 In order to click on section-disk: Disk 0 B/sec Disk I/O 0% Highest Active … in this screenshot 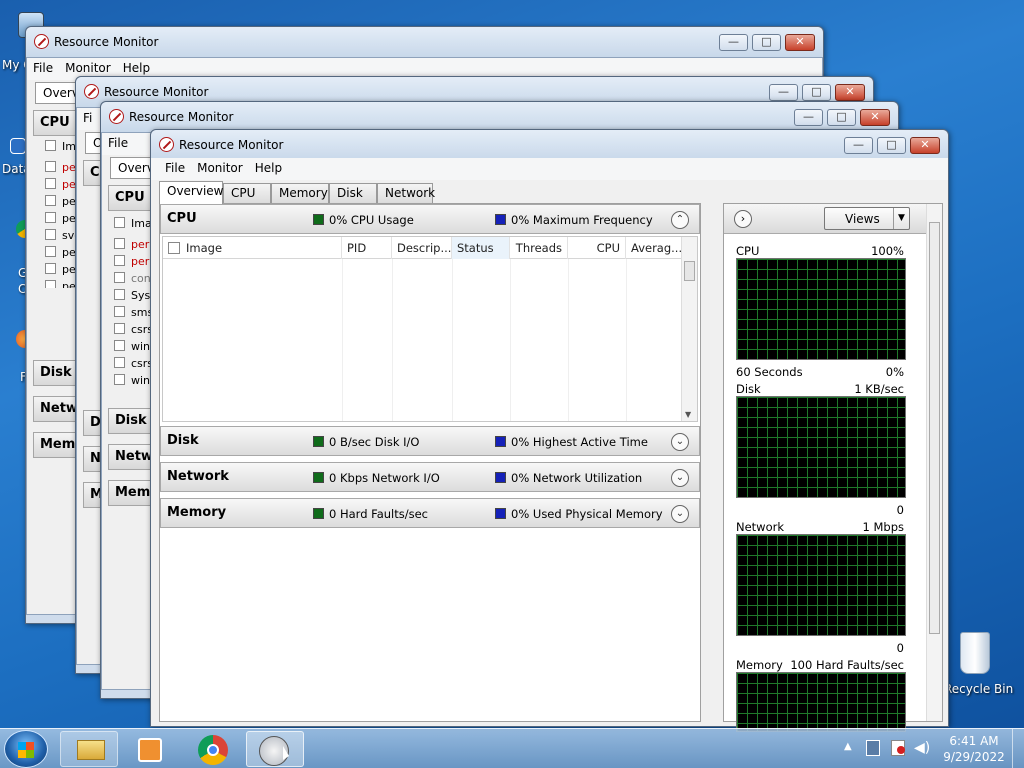, I will do `click(430, 441)`.